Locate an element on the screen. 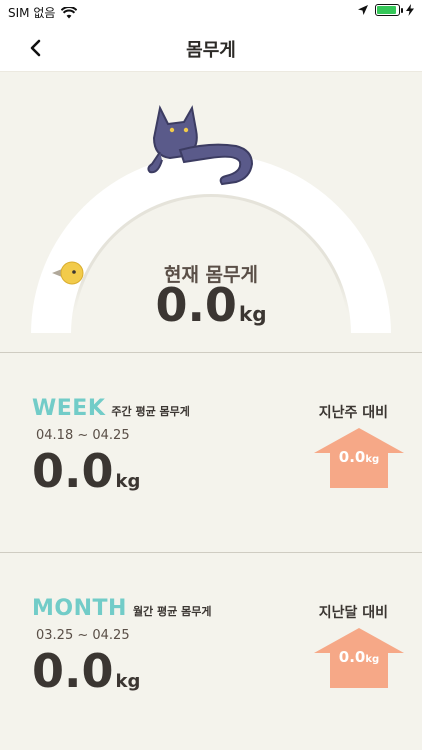 This screenshot has height=750, width=422. weekly-value-number: 0.0 is located at coordinates (73, 471).